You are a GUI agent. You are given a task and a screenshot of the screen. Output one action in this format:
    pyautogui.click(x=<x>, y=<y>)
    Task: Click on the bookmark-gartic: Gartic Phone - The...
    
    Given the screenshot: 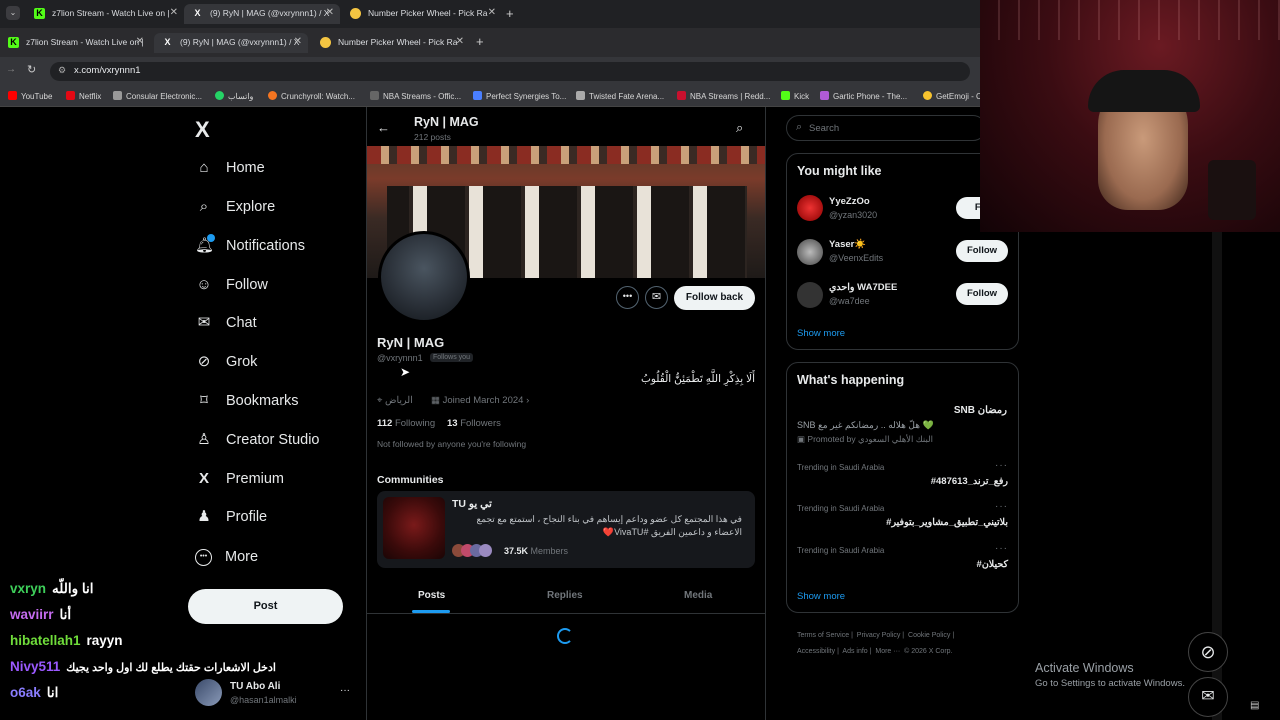 What is the action you would take?
    pyautogui.click(x=863, y=96)
    